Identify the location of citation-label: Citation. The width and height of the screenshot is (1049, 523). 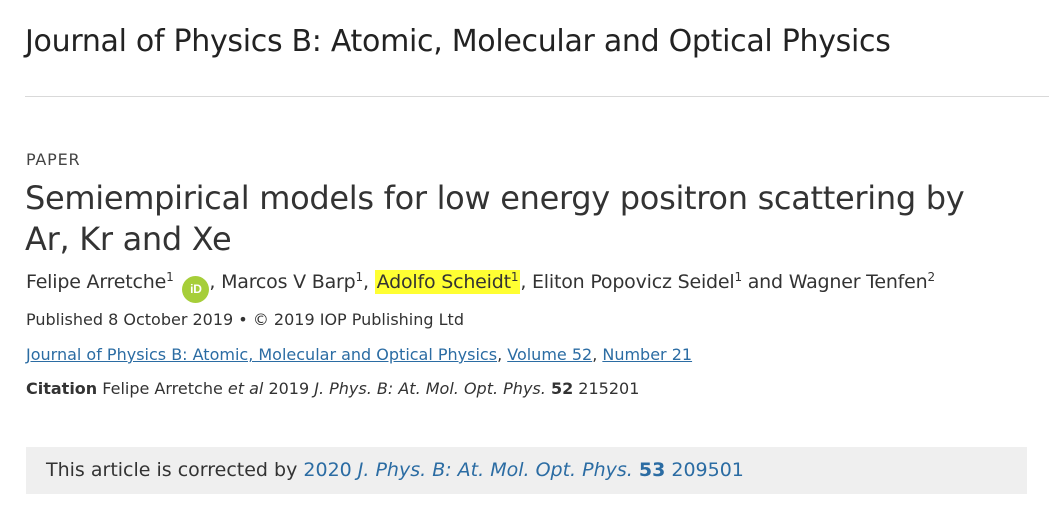
(62, 388).